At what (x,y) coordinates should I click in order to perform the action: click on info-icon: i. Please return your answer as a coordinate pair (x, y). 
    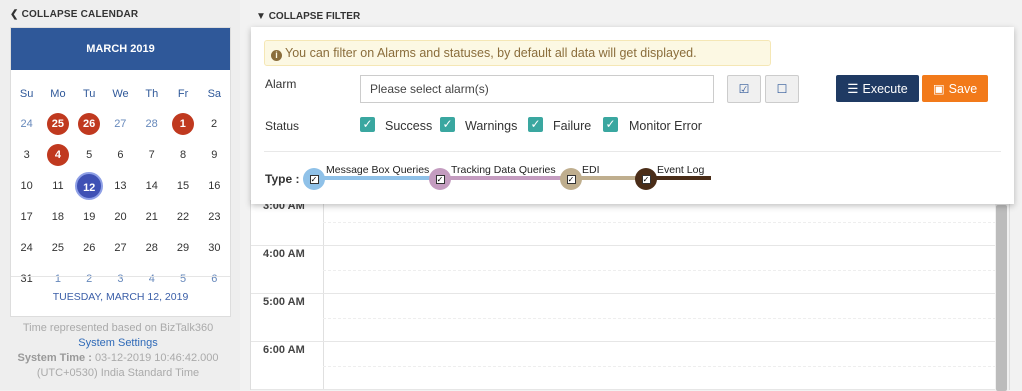
    Looking at the image, I should click on (276, 55).